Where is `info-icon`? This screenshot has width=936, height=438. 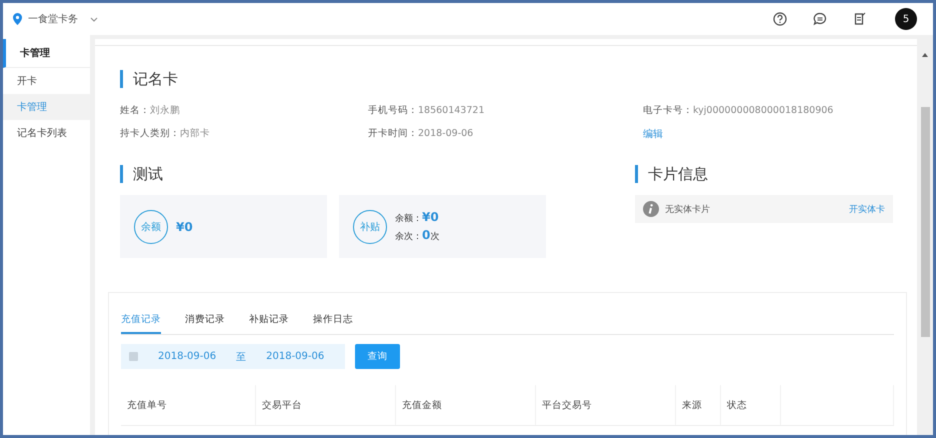
info-icon is located at coordinates (651, 209).